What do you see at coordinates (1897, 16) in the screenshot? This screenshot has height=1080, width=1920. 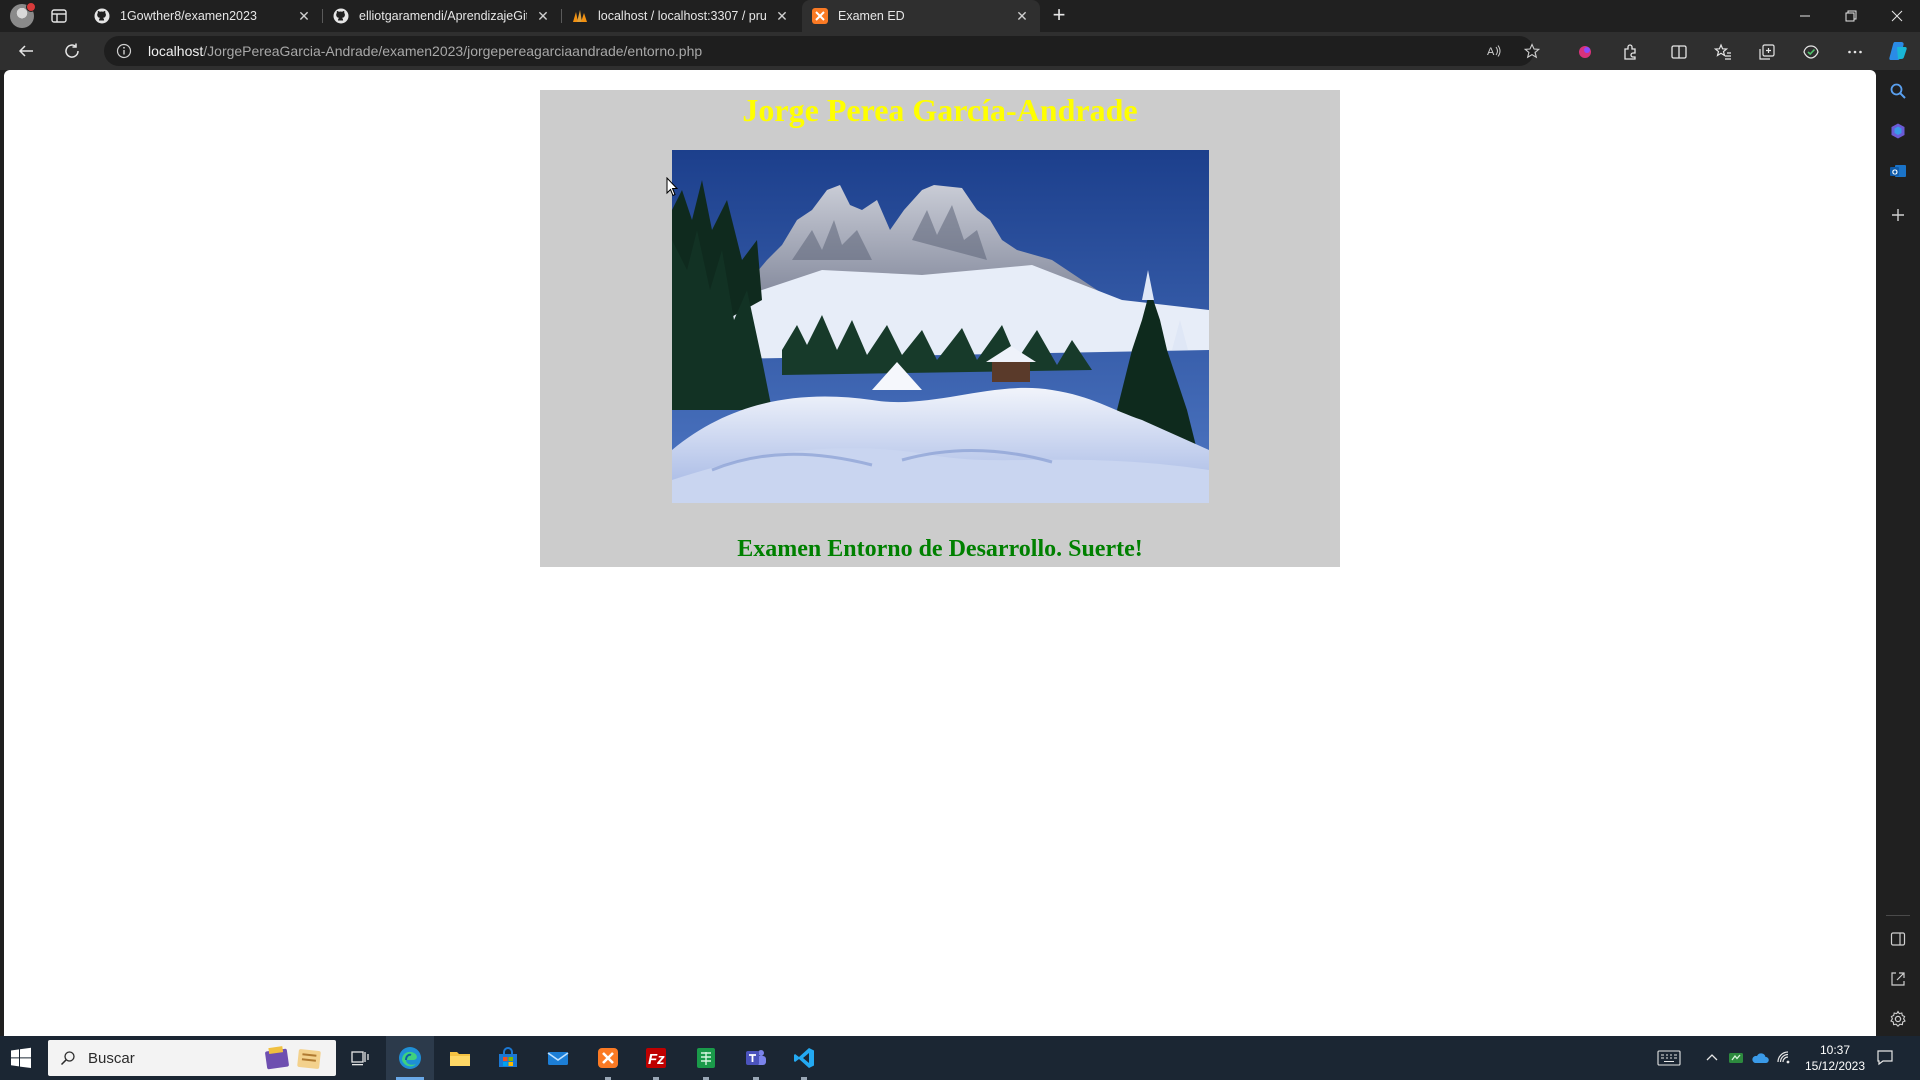 I see `close-window-button` at bounding box center [1897, 16].